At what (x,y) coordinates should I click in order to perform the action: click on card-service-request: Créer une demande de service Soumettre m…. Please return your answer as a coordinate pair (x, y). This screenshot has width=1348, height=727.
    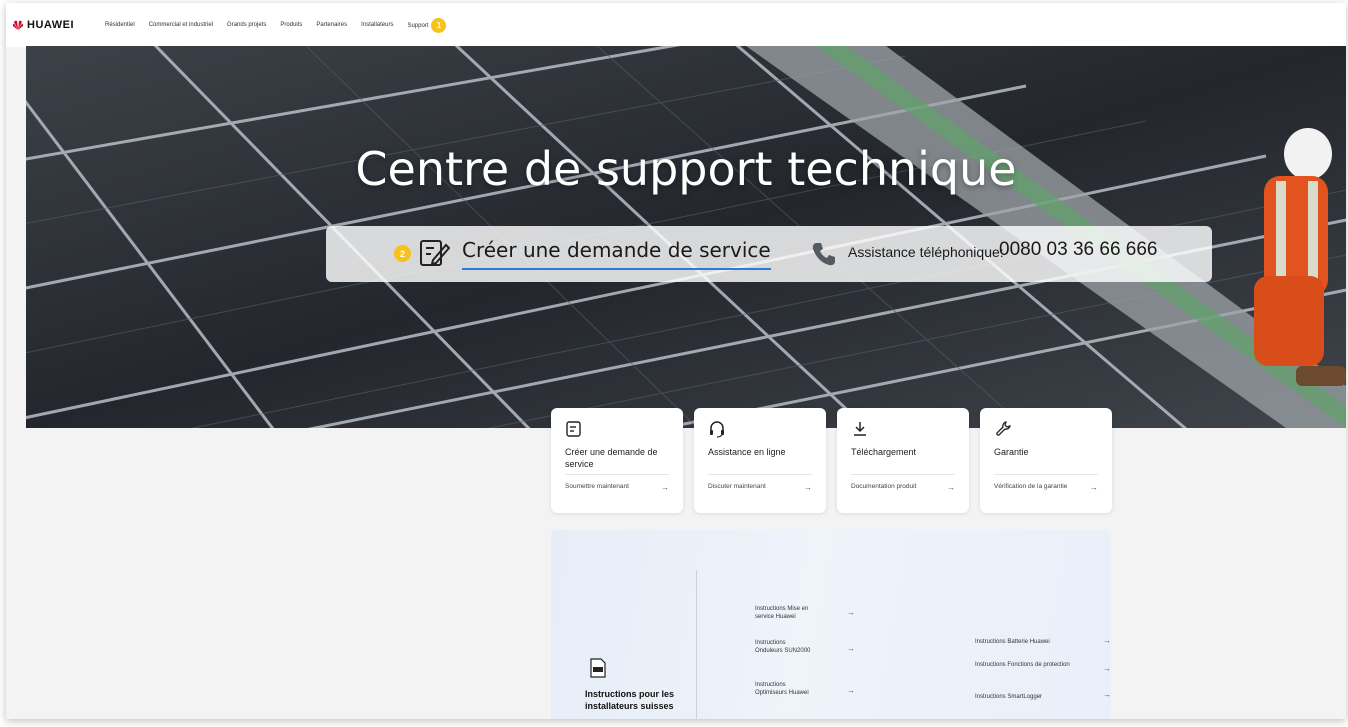
    Looking at the image, I should click on (617, 460).